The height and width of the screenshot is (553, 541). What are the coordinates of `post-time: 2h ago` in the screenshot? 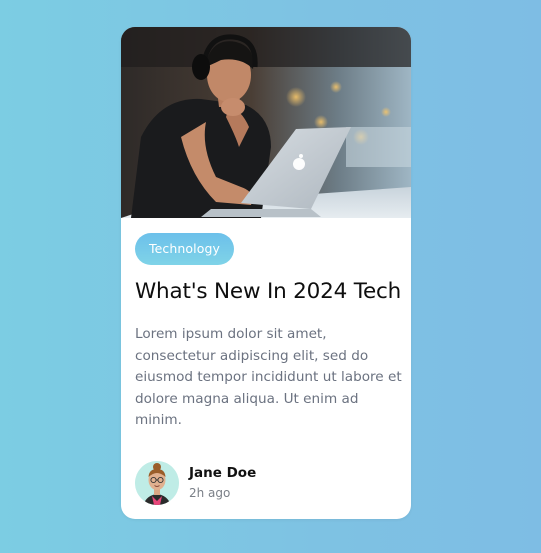 It's located at (210, 493).